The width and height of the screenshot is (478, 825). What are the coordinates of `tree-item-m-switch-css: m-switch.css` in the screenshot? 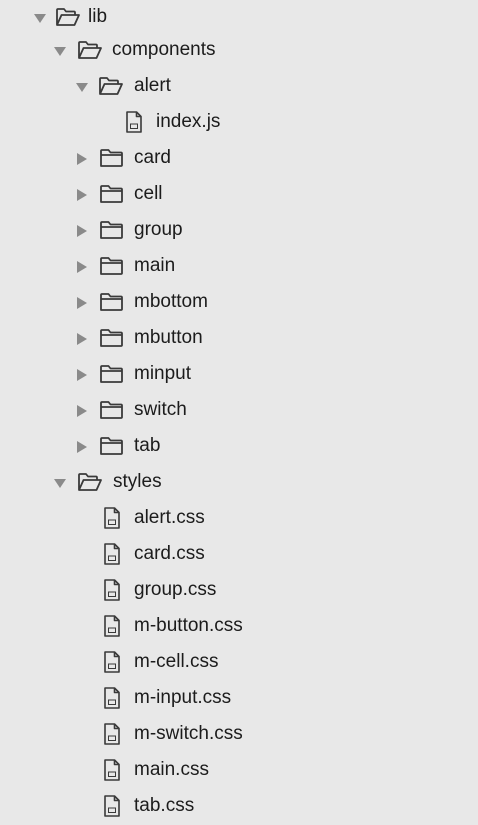 It's located at (239, 735).